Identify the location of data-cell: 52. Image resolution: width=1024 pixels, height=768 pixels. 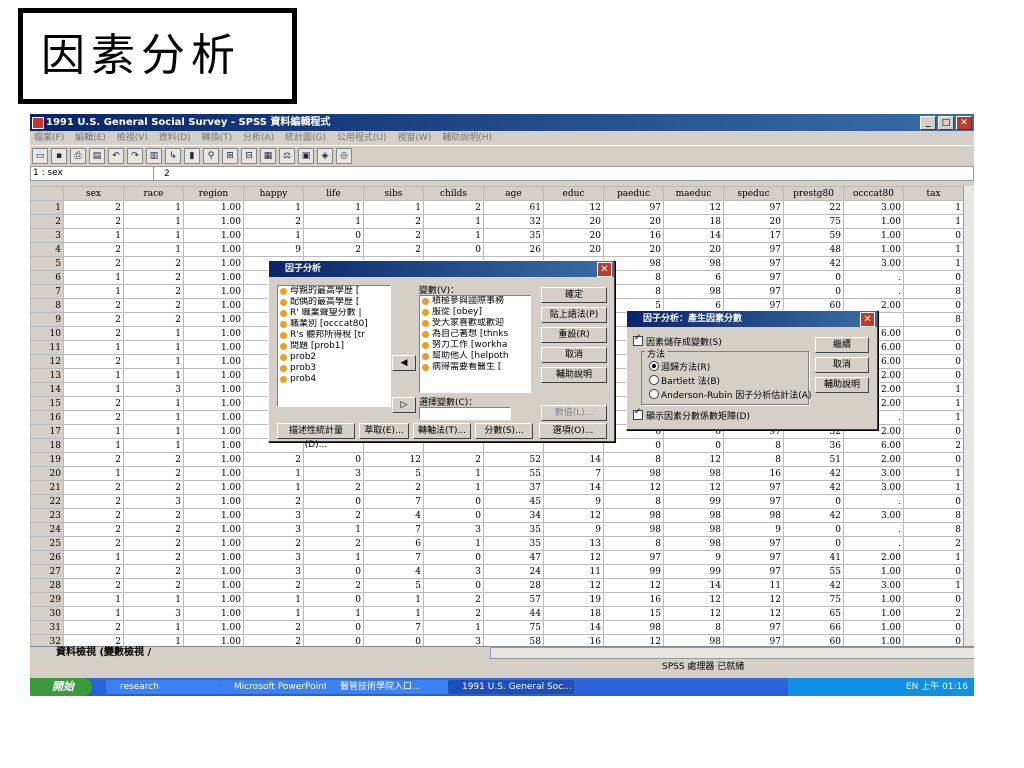
(513, 459).